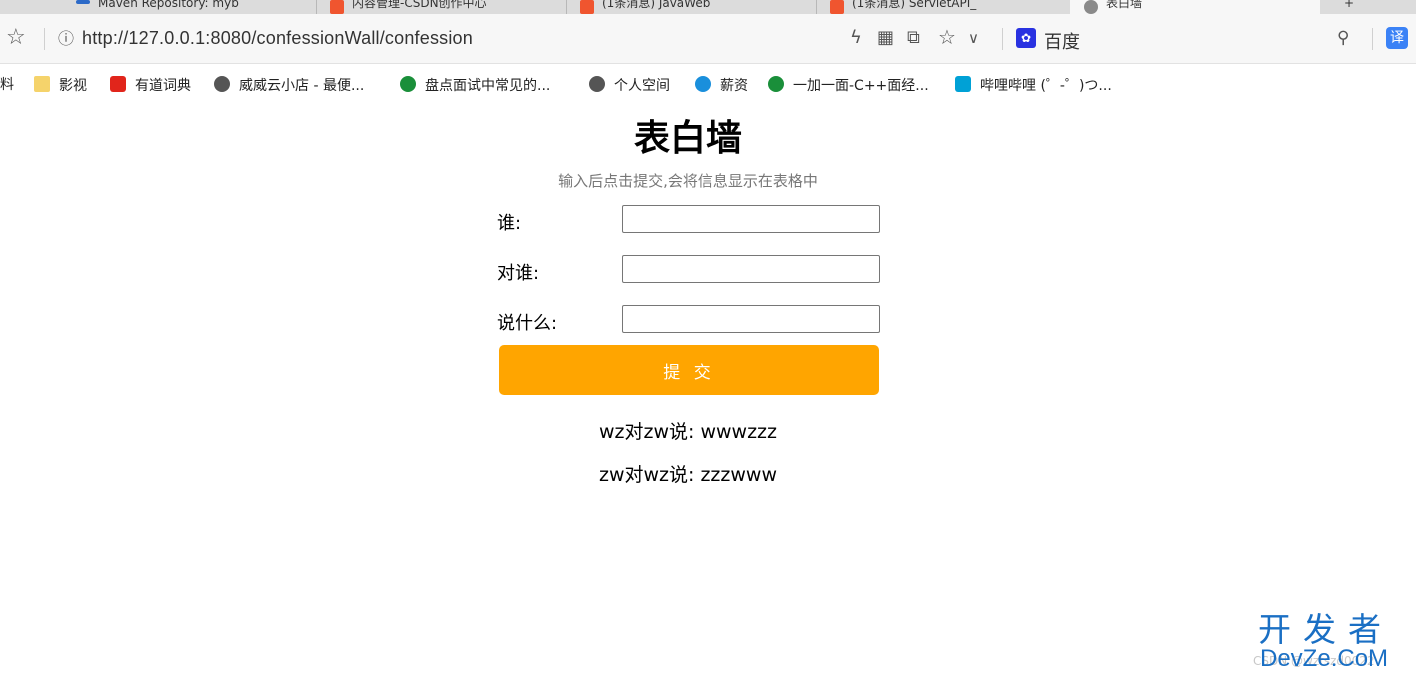 The image size is (1416, 680). I want to click on who-label: 谁:, so click(509, 223).